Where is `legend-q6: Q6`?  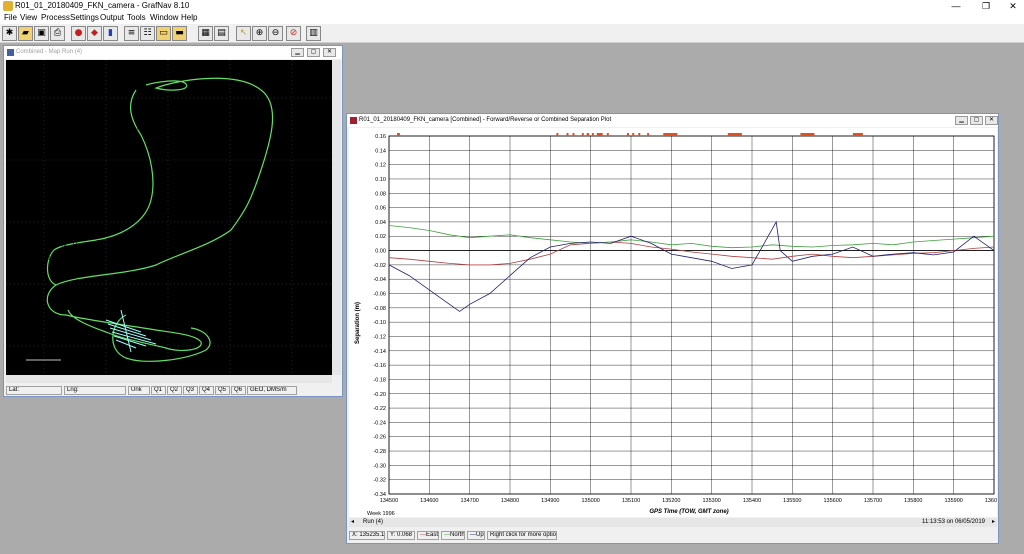 legend-q6: Q6 is located at coordinates (238, 390).